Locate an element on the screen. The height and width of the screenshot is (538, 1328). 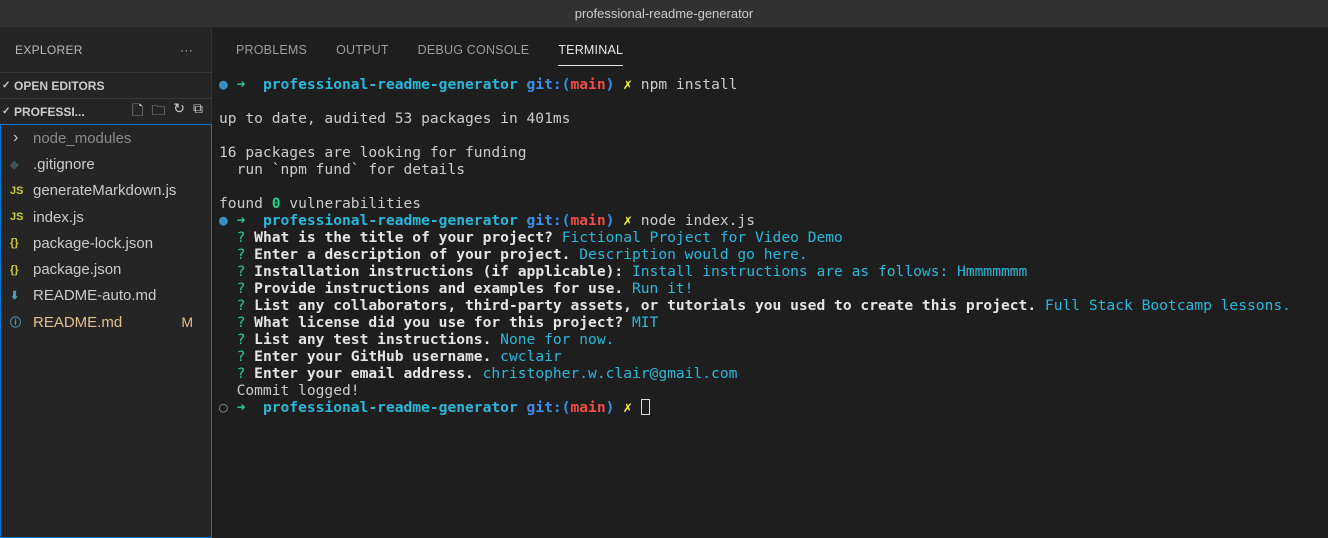
terminal-line: up to date, audited 53 packages in 401ms is located at coordinates (755, 118).